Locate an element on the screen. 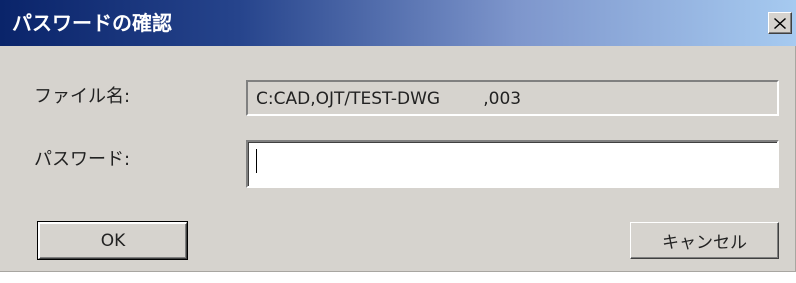 Image resolution: width=796 pixels, height=283 pixels. close-icon is located at coordinates (780, 23).